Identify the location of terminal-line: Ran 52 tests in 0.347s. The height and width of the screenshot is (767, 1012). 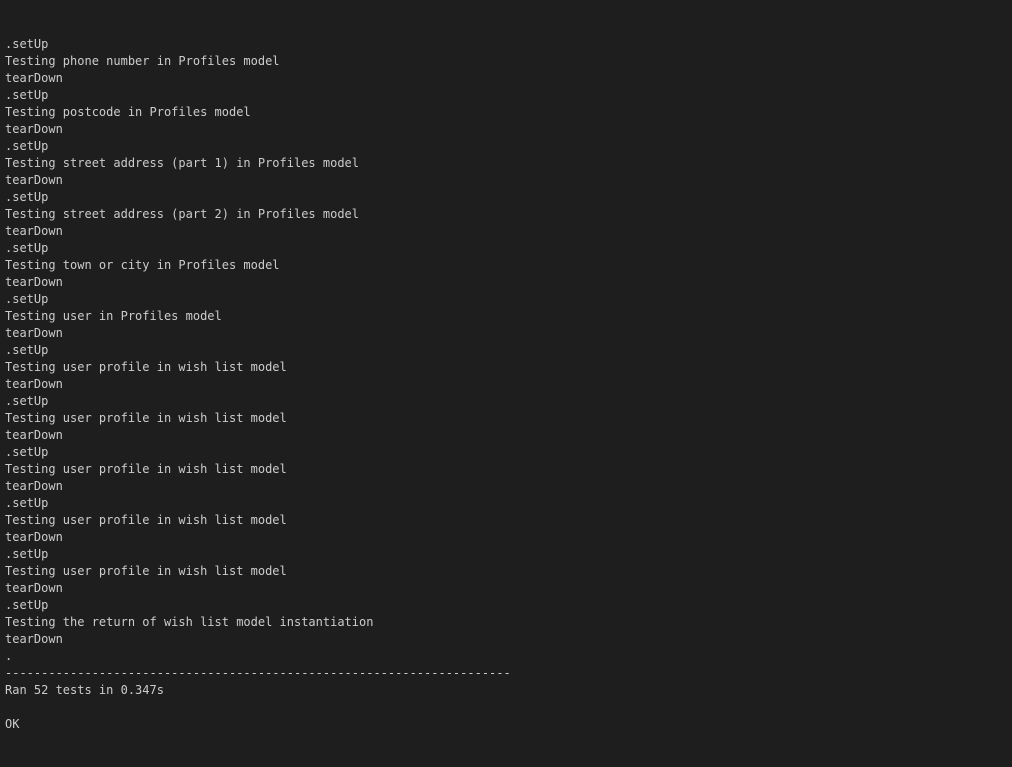
(84, 690).